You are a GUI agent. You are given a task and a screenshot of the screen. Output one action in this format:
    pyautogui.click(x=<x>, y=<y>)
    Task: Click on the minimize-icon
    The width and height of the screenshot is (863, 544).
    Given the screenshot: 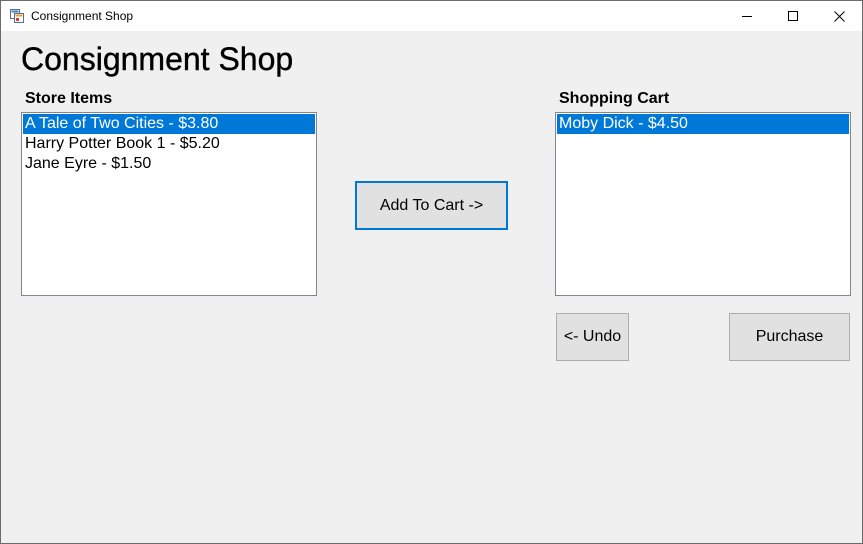 What is the action you would take?
    pyautogui.click(x=747, y=16)
    